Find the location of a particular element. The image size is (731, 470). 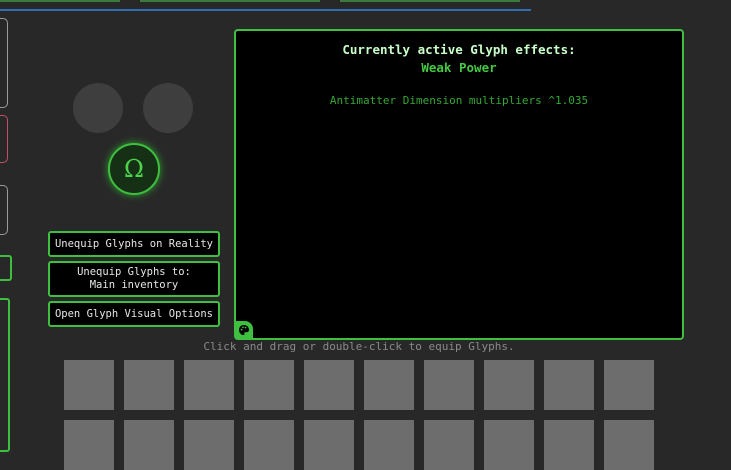

omega-symbol: Ω is located at coordinates (134, 169).